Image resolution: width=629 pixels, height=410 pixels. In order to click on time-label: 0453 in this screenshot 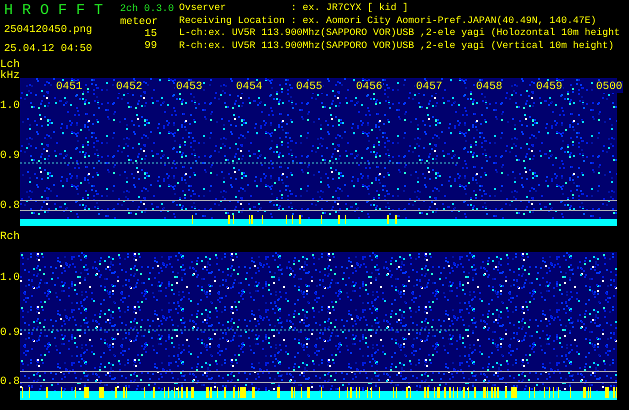, I will do `click(189, 87)`.